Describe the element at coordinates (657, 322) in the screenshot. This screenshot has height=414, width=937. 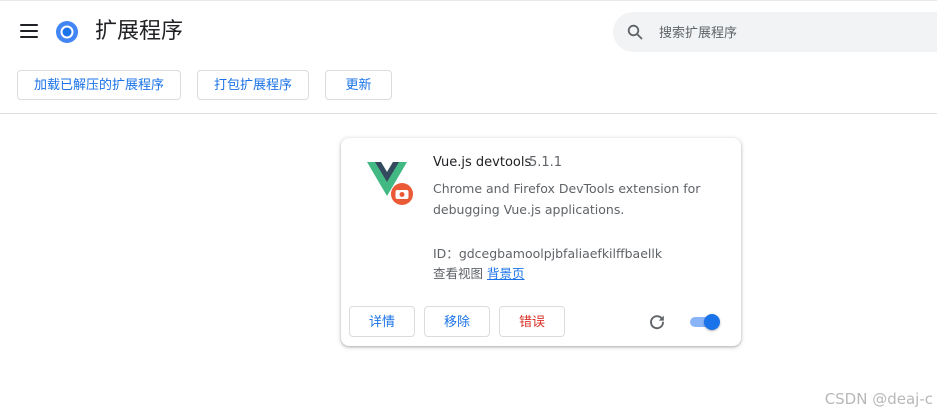
I see `reload-icon` at that location.